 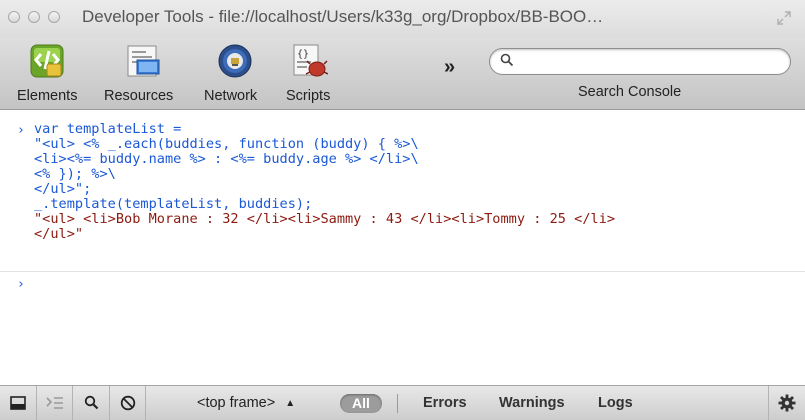 I want to click on console-toggle-button, so click(x=55, y=403).